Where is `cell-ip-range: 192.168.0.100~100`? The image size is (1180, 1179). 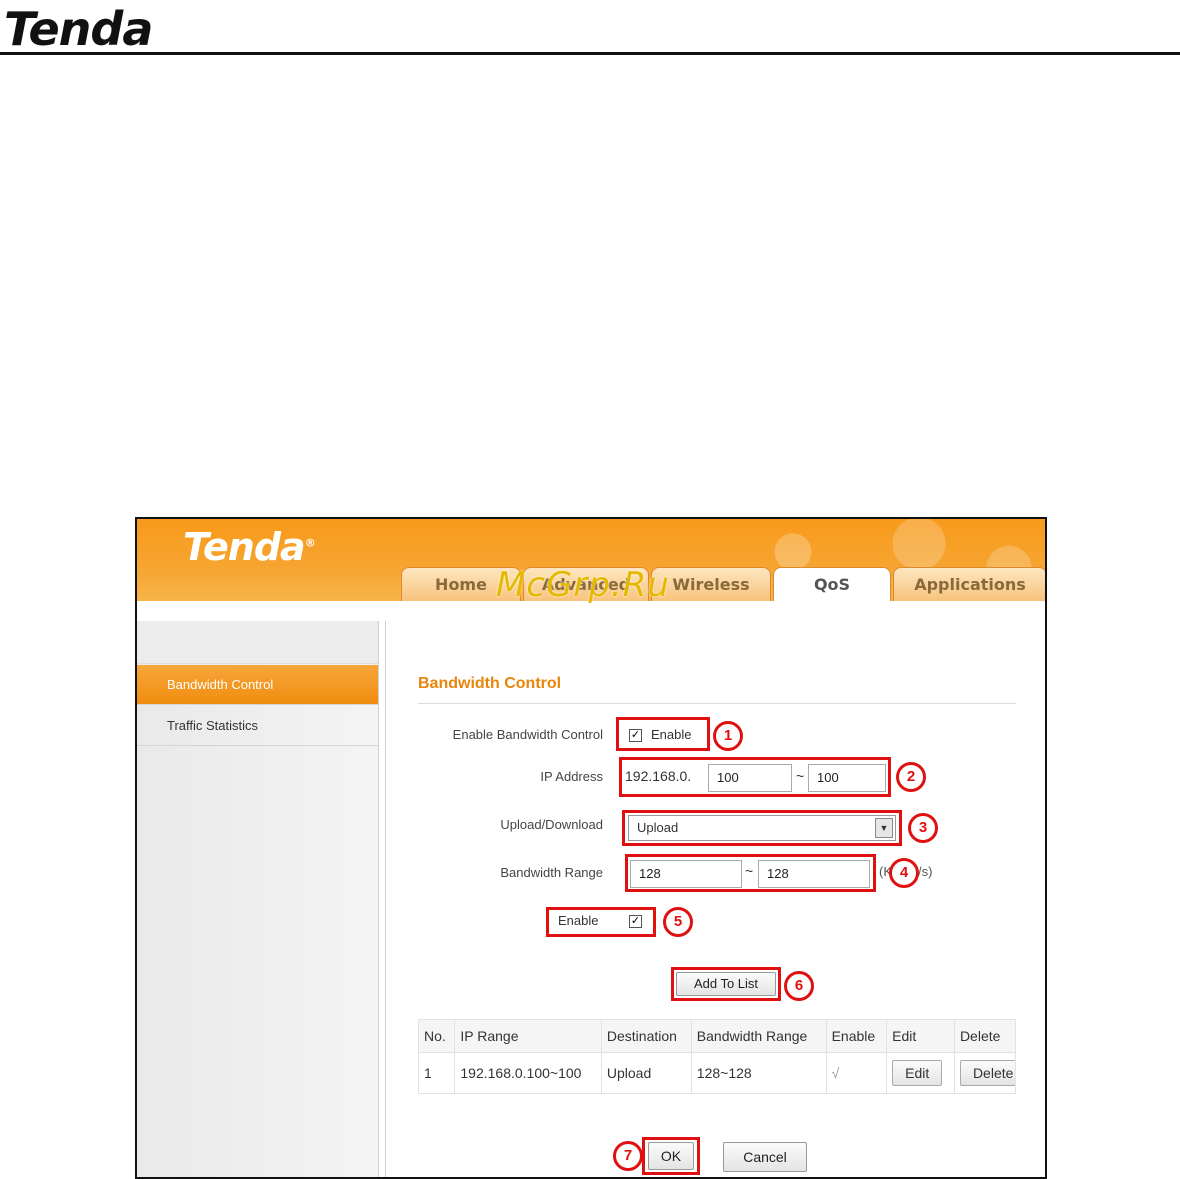
cell-ip-range: 192.168.0.100~100 is located at coordinates (528, 1073).